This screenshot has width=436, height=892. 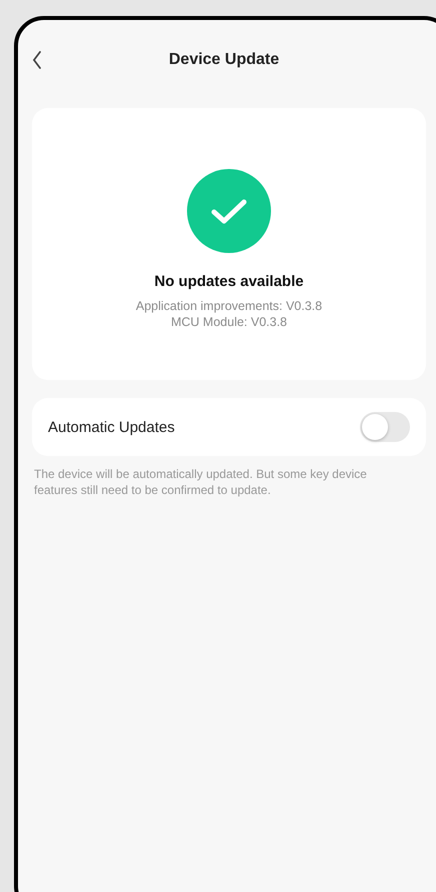 What do you see at coordinates (385, 427) in the screenshot?
I see `toggle-switch` at bounding box center [385, 427].